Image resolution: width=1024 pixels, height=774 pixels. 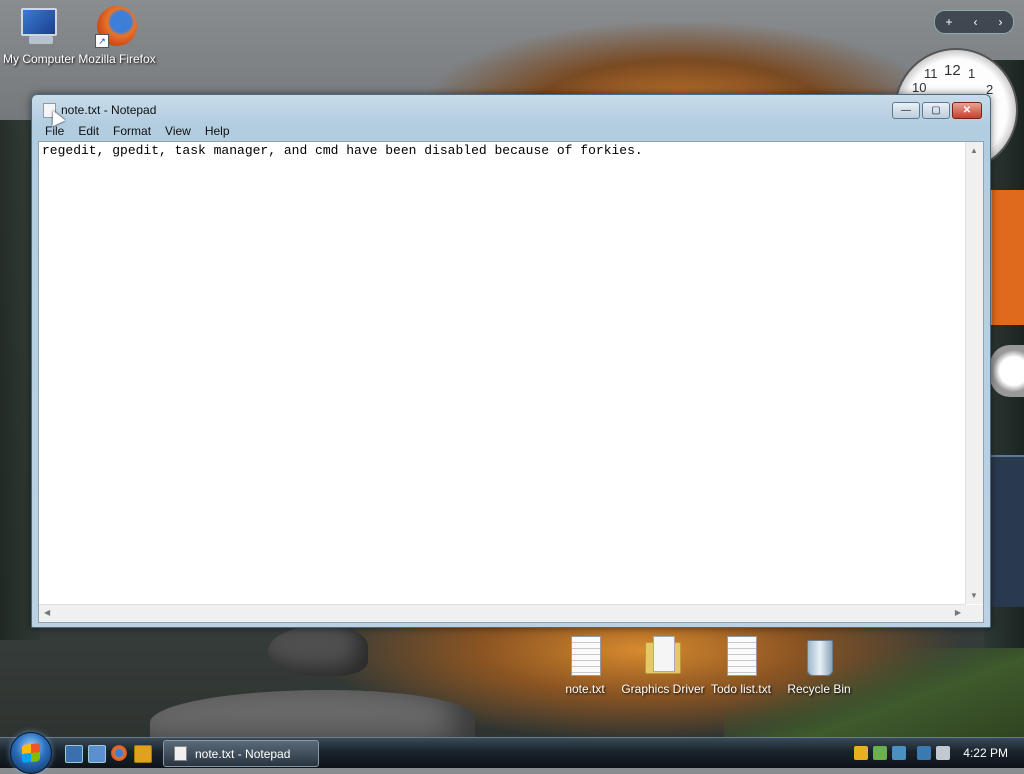 What do you see at coordinates (39, 26) in the screenshot?
I see `computer-icon` at bounding box center [39, 26].